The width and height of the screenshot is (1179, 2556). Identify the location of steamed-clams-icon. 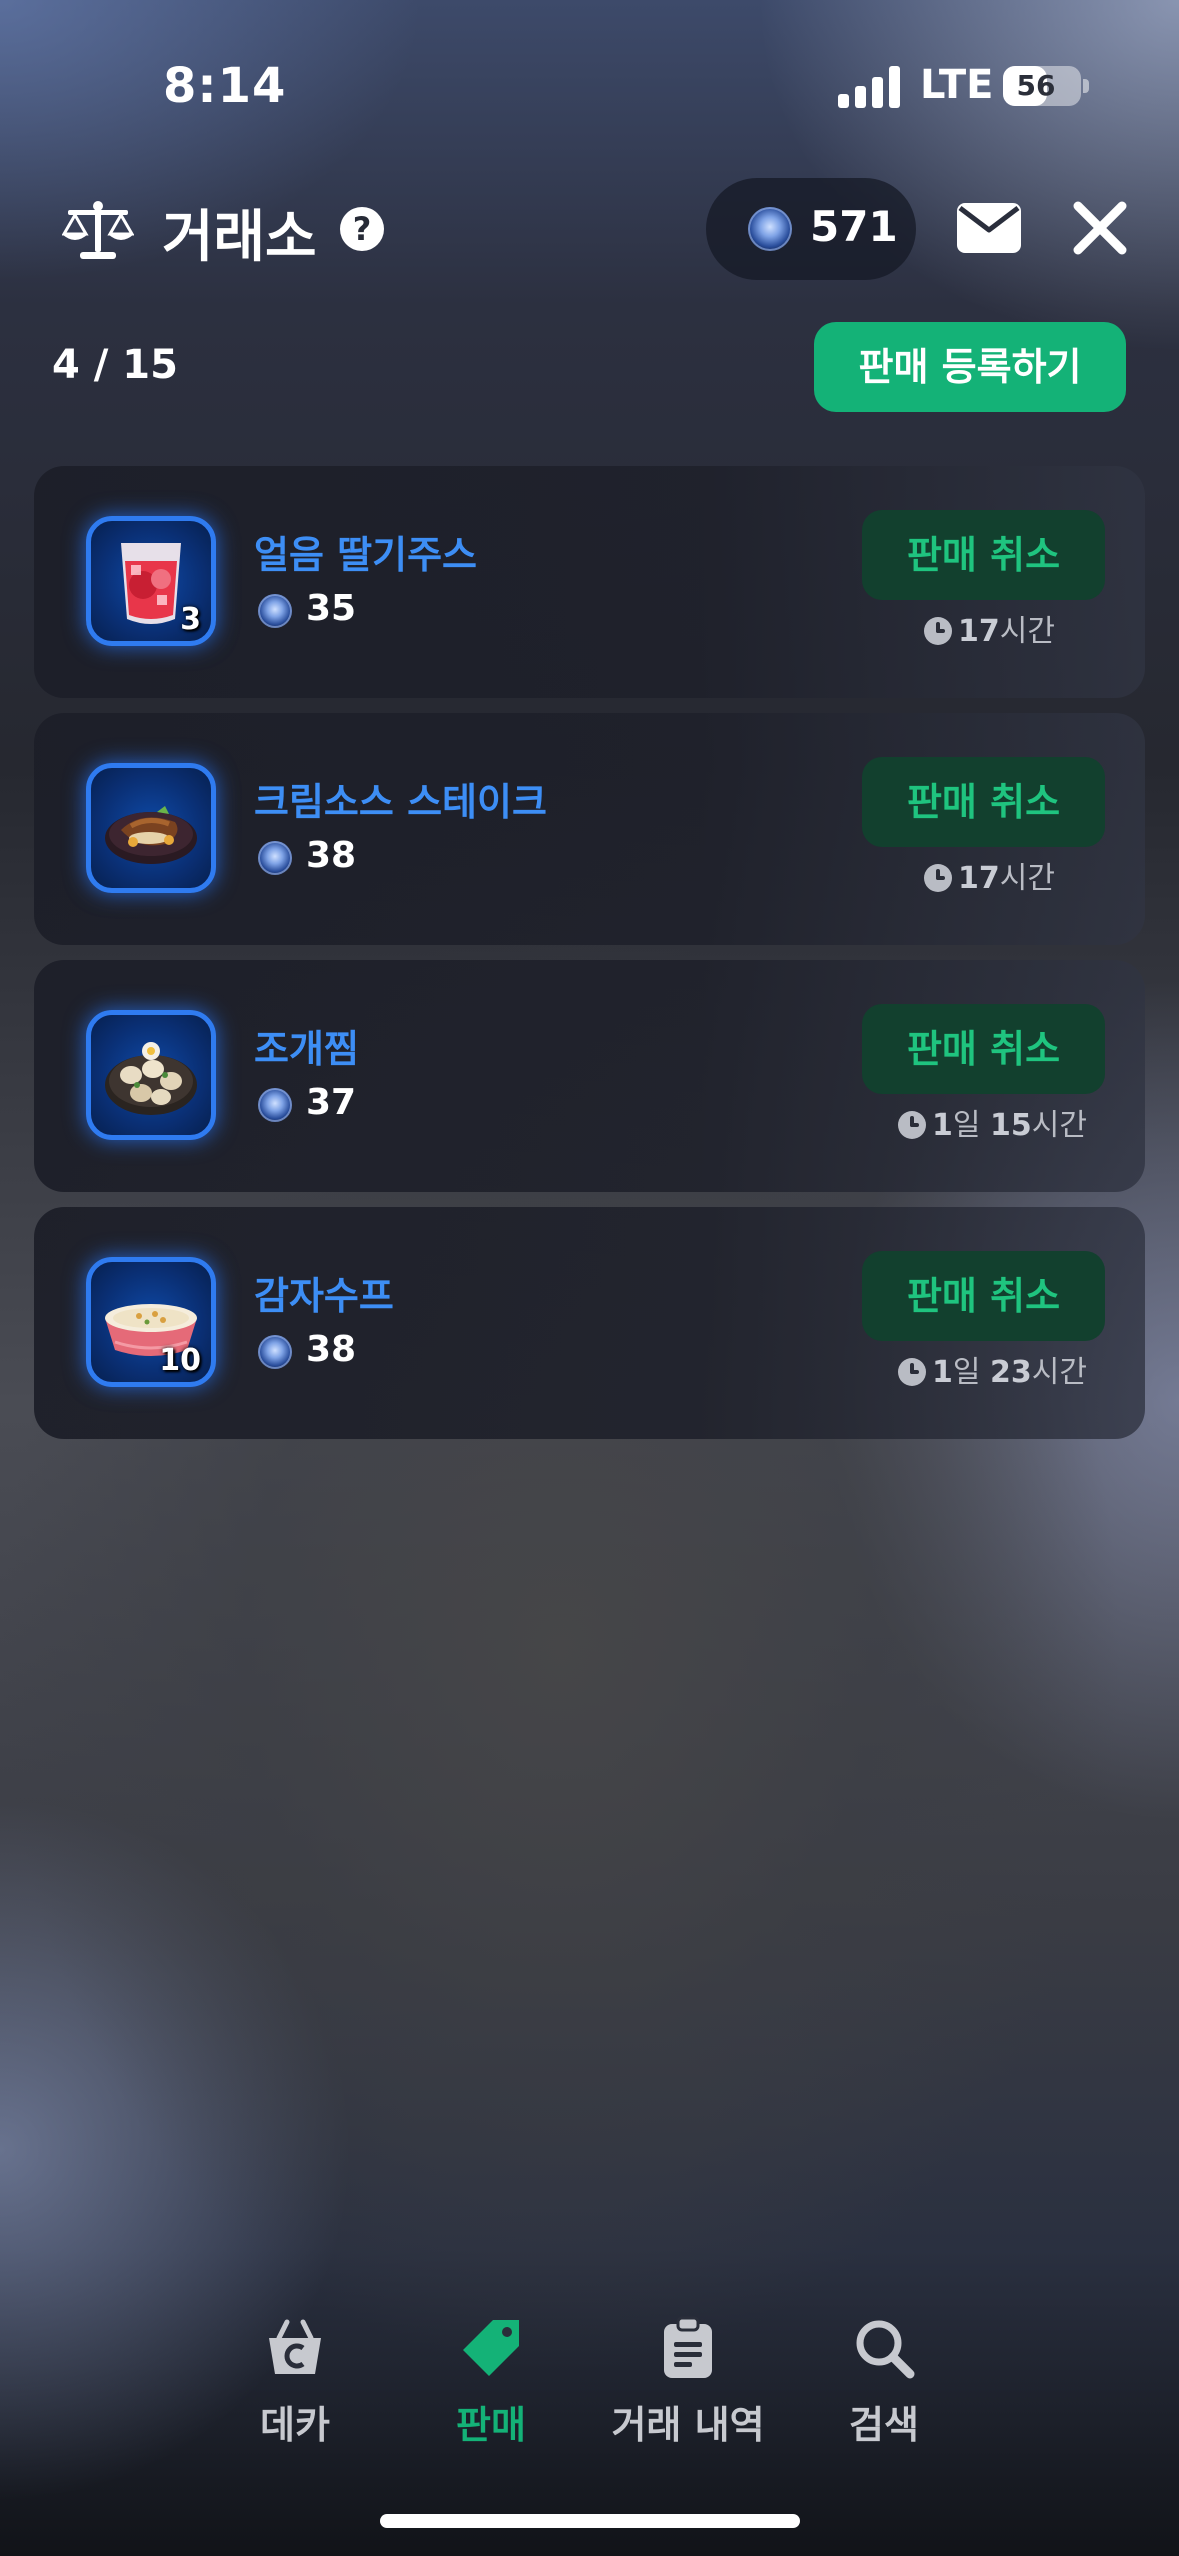
(151, 1075).